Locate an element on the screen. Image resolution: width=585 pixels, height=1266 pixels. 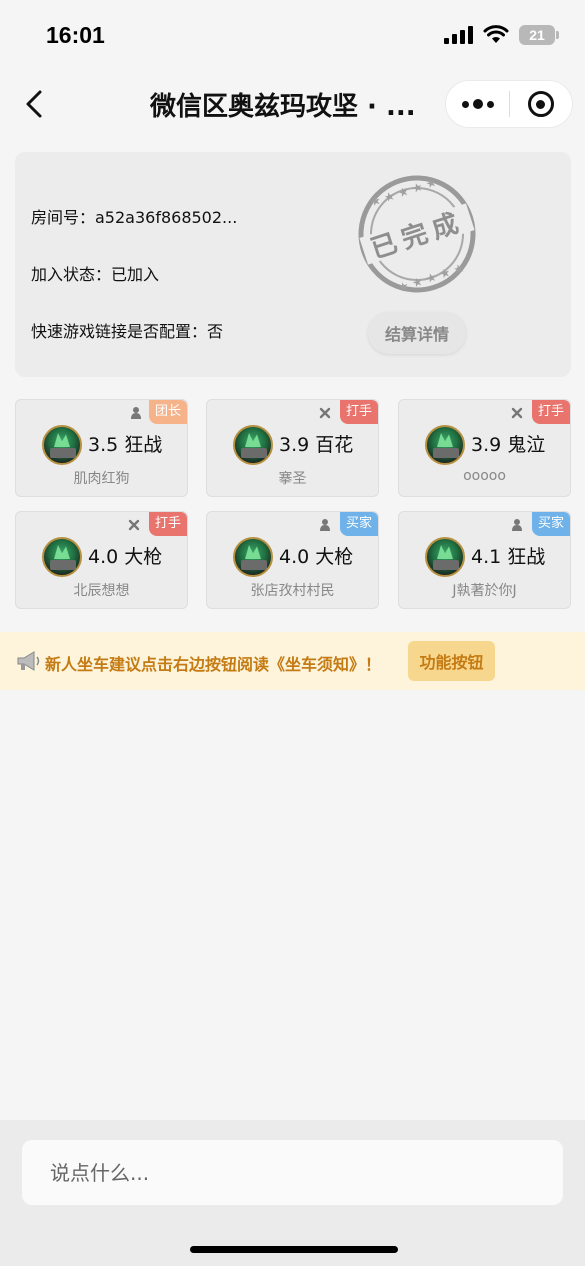
chevron-left-icon is located at coordinates (34, 104).